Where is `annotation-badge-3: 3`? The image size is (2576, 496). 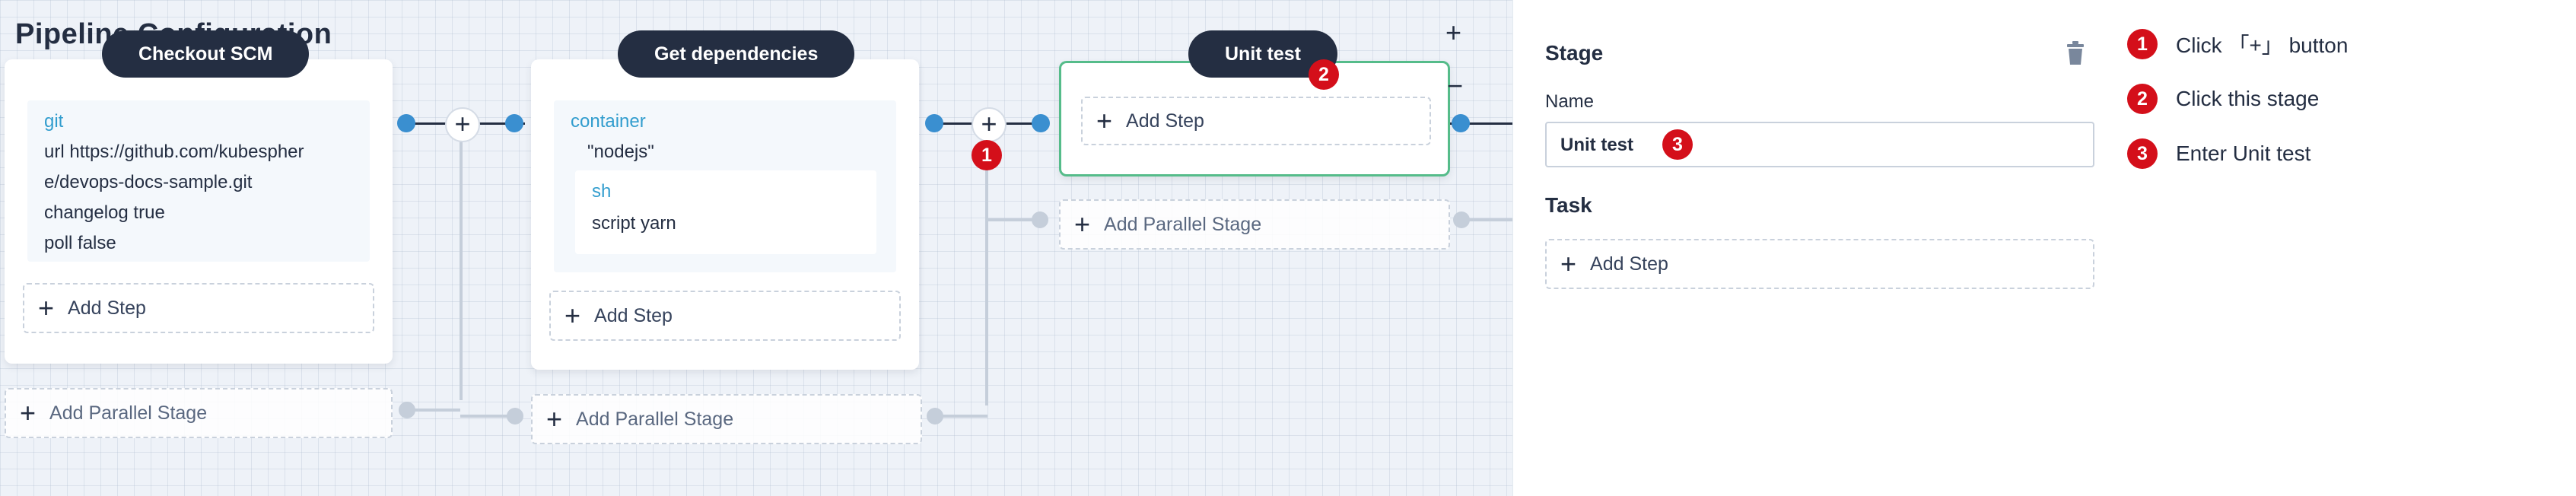 annotation-badge-3: 3 is located at coordinates (1678, 144).